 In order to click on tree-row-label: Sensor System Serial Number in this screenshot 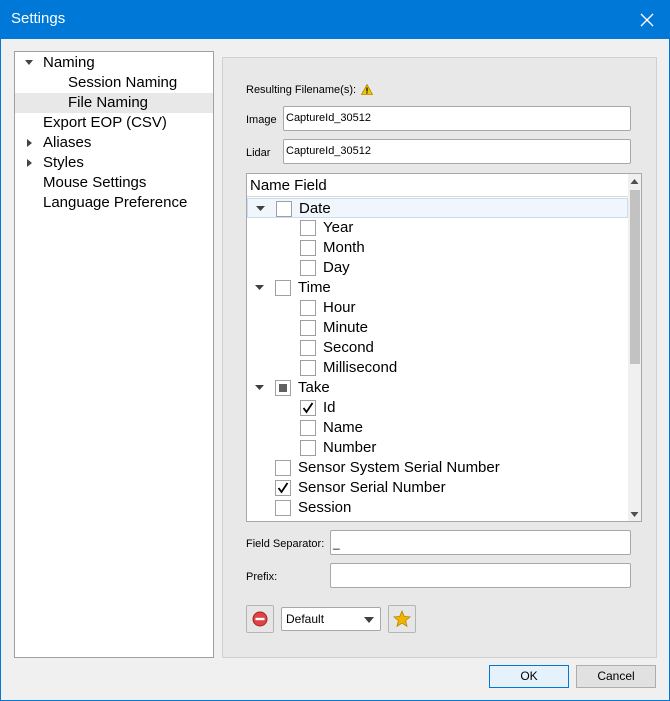, I will do `click(399, 467)`.